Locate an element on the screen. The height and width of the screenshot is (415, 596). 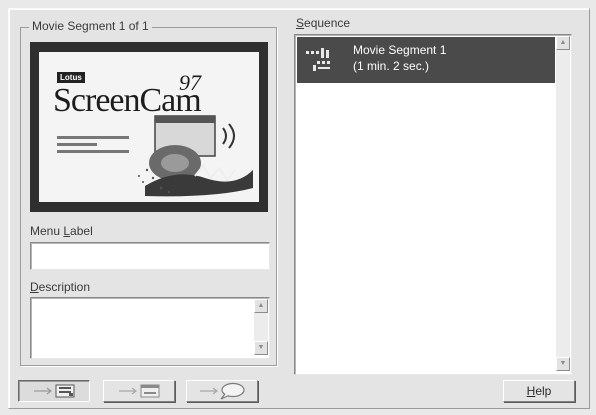
segment-caption-icon is located at coordinates (139, 391).